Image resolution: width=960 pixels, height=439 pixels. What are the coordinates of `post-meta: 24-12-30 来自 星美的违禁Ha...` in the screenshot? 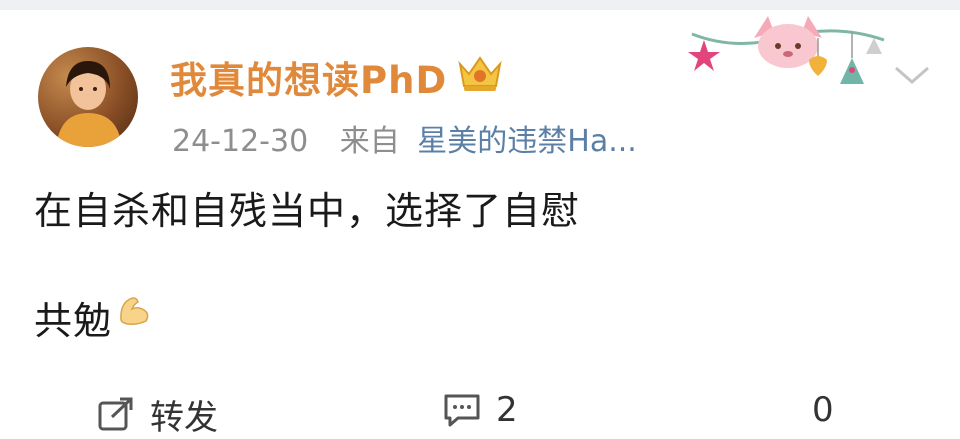 It's located at (404, 138).